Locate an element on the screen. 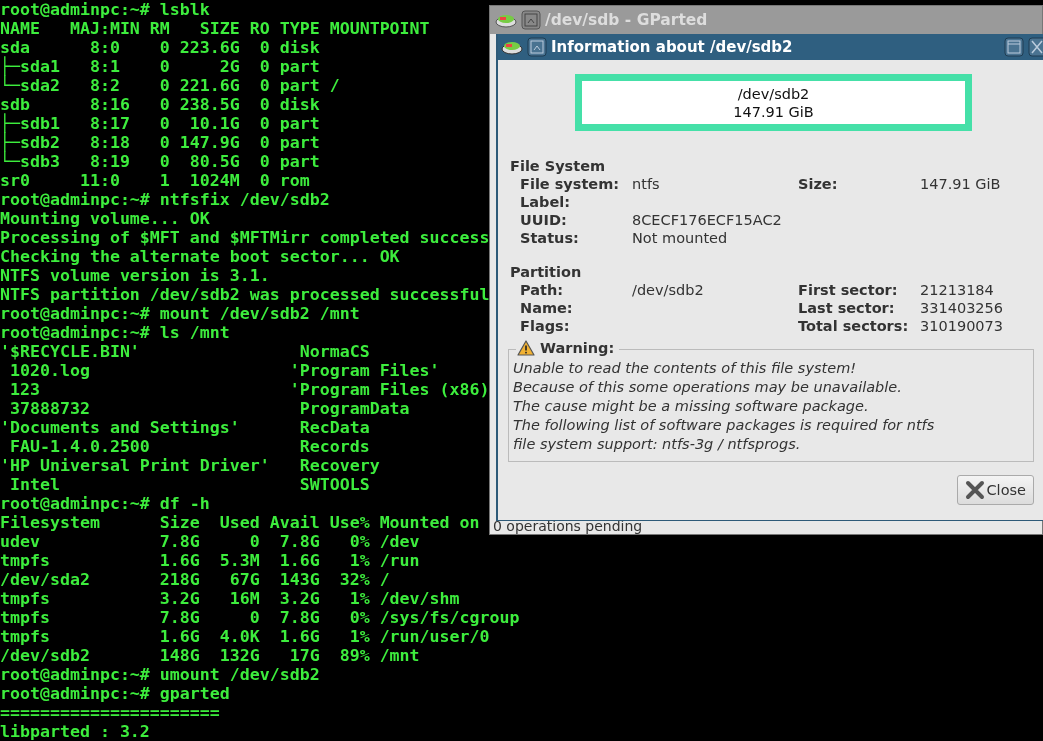 The width and height of the screenshot is (1043, 741). field-value: 21213184 is located at coordinates (957, 290).